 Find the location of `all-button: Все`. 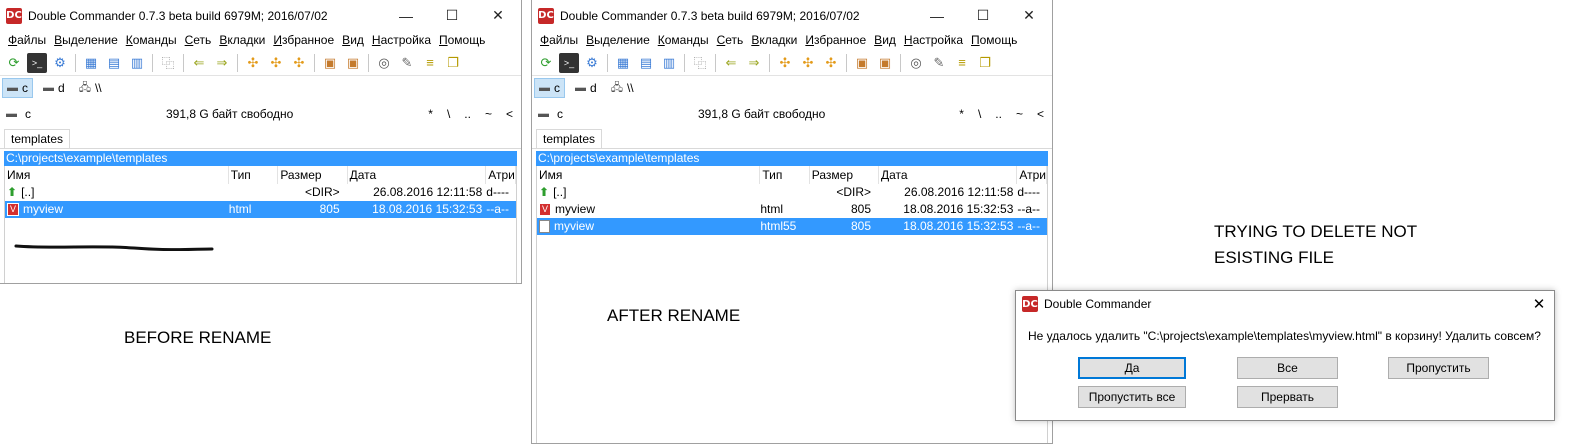

all-button: Все is located at coordinates (1287, 368).